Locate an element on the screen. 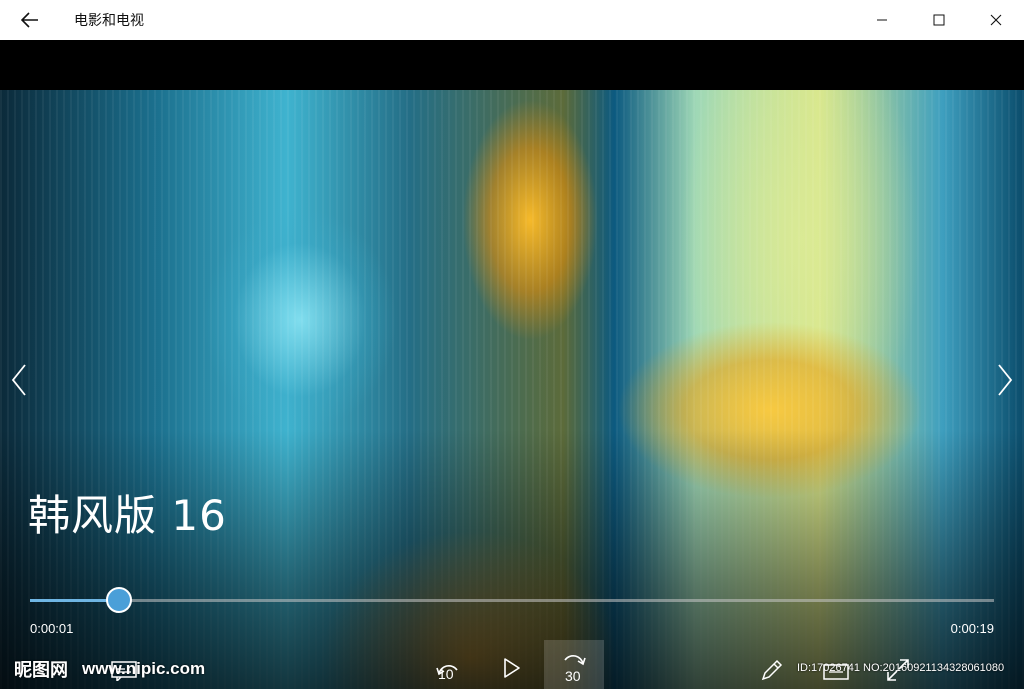 This screenshot has height=689, width=1024. cast-icon is located at coordinates (836, 671).